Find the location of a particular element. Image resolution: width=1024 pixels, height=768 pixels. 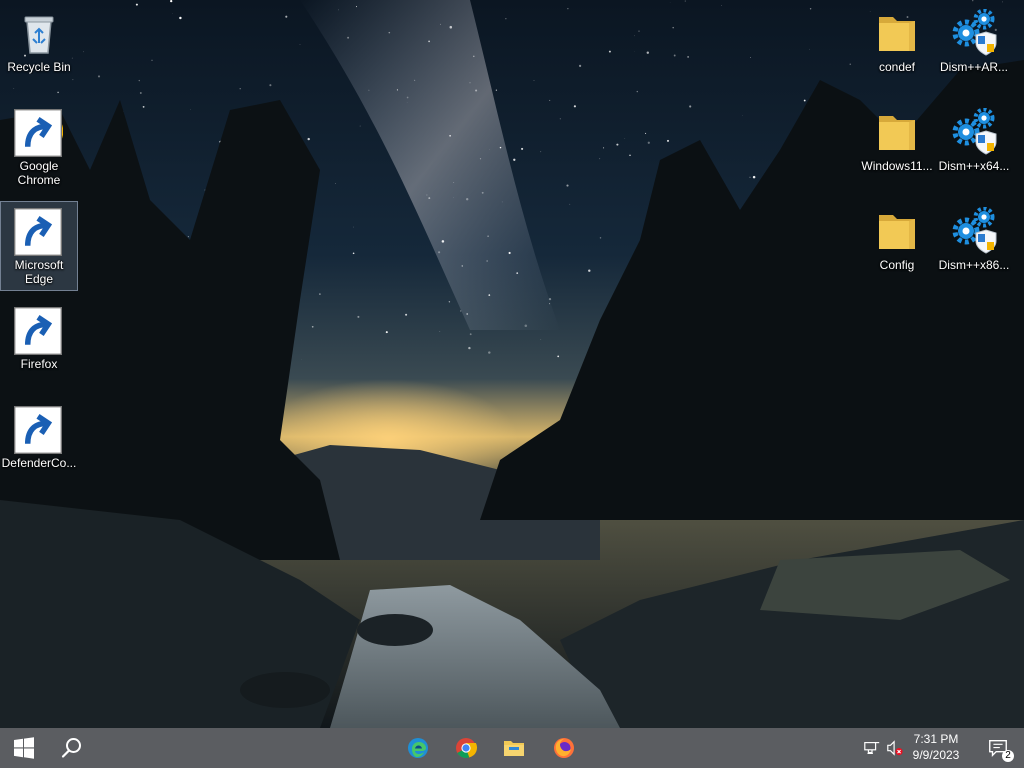

network-disconnected-icon is located at coordinates (872, 748).